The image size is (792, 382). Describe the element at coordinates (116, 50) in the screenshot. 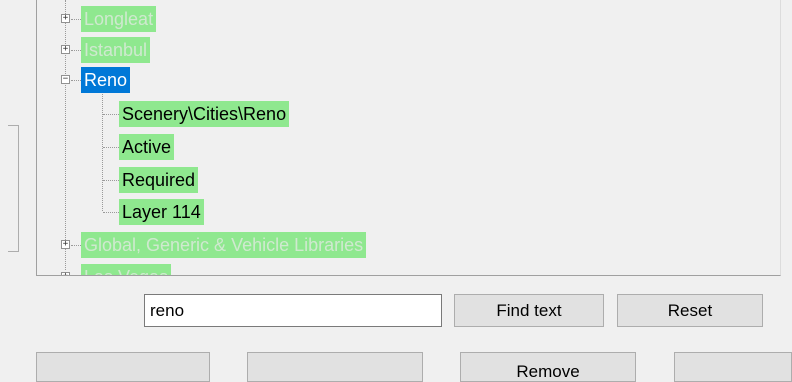

I see `tree-node-label: Istanbul` at that location.